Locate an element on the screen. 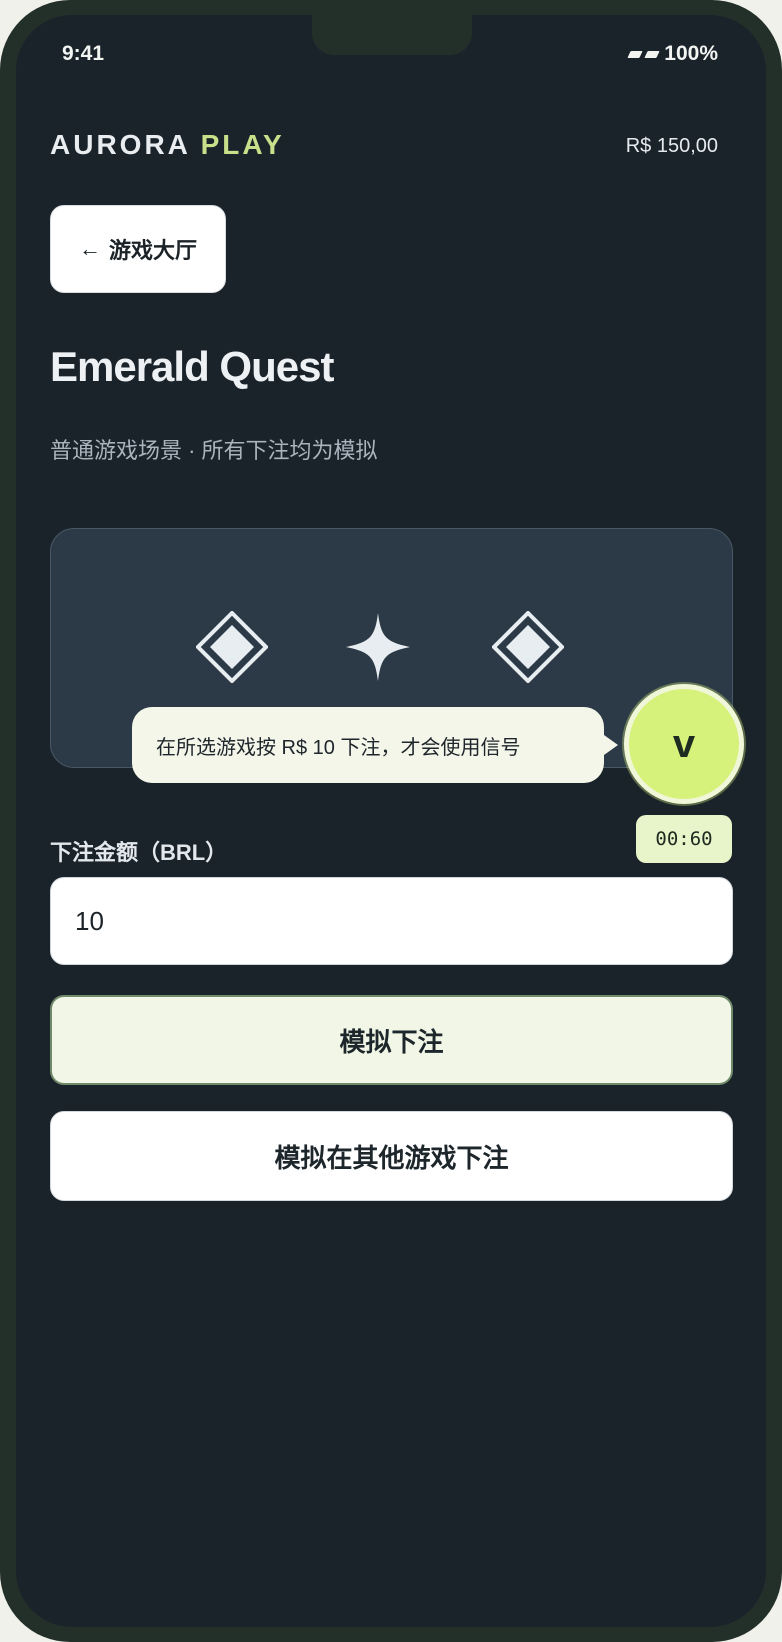  signal-icon is located at coordinates (643, 54).